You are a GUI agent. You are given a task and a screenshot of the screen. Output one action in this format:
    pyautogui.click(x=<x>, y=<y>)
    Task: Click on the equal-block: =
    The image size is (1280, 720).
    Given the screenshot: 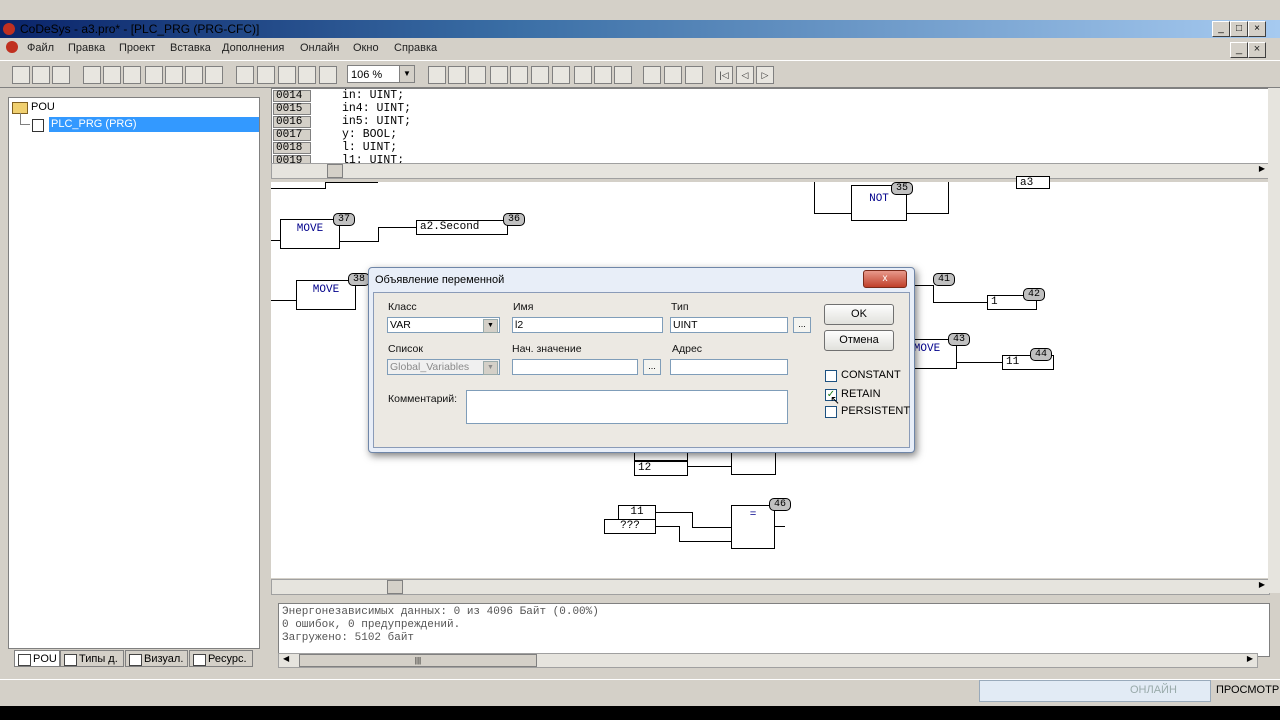 What is the action you would take?
    pyautogui.click(x=753, y=527)
    